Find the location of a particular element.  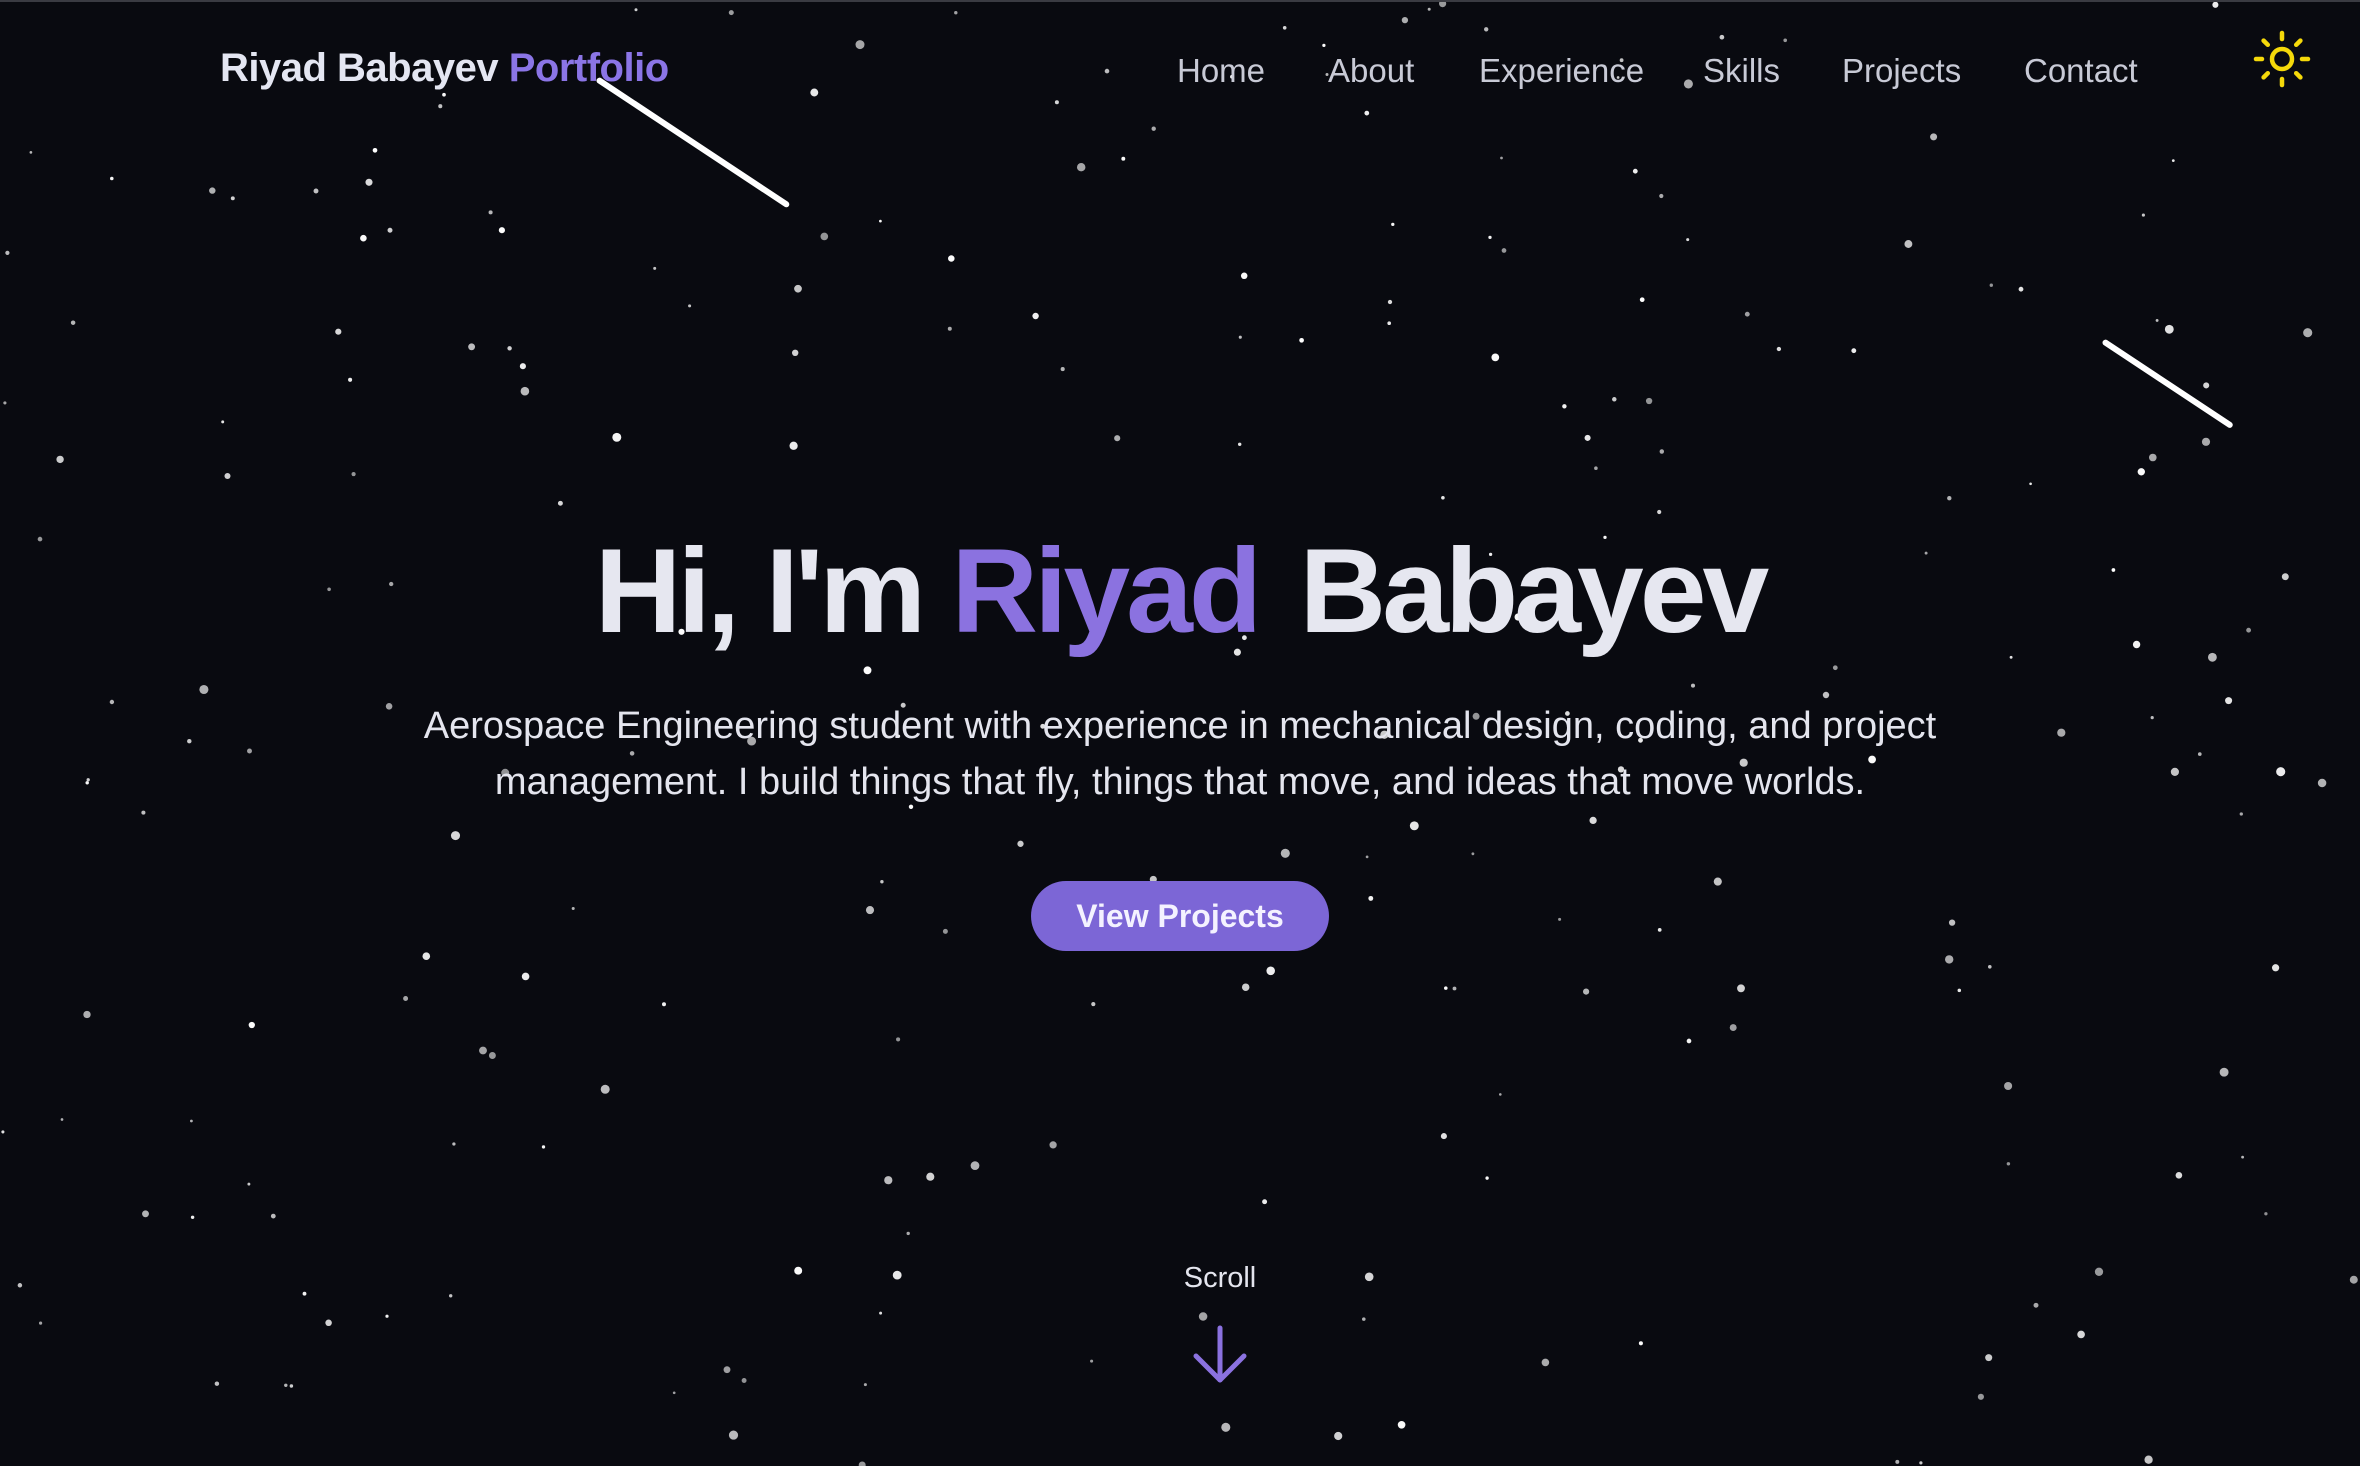

nav-link-home: Home is located at coordinates (1221, 71).